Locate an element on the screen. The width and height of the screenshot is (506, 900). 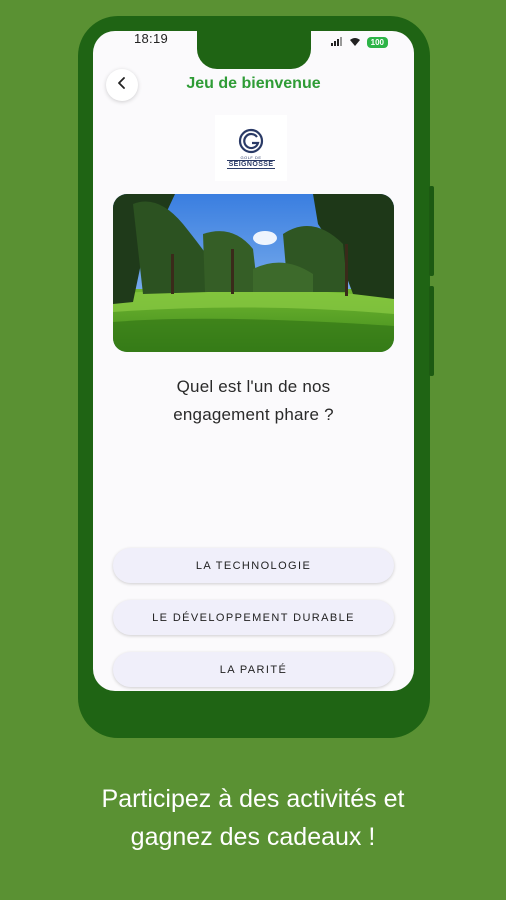
promo-caption-line-1: Participez à des activités et is located at coordinates (253, 799).